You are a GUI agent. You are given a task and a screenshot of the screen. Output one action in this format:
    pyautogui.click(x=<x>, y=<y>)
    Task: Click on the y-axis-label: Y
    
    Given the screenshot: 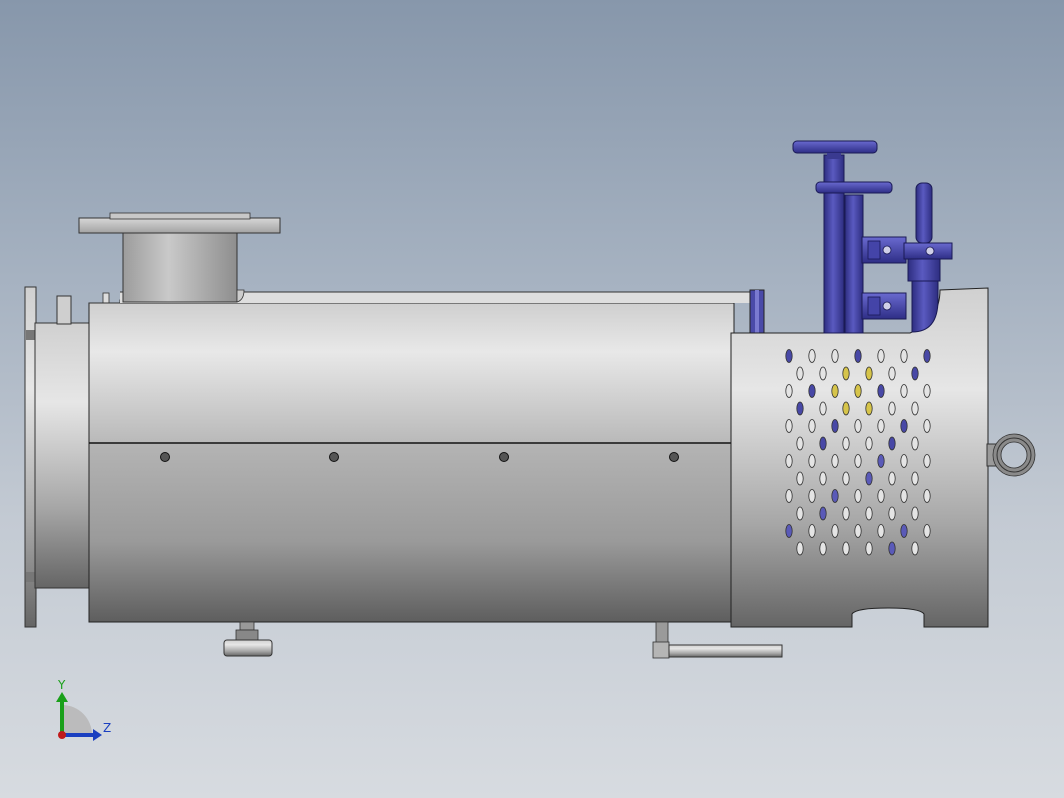 What is the action you would take?
    pyautogui.click(x=62, y=685)
    